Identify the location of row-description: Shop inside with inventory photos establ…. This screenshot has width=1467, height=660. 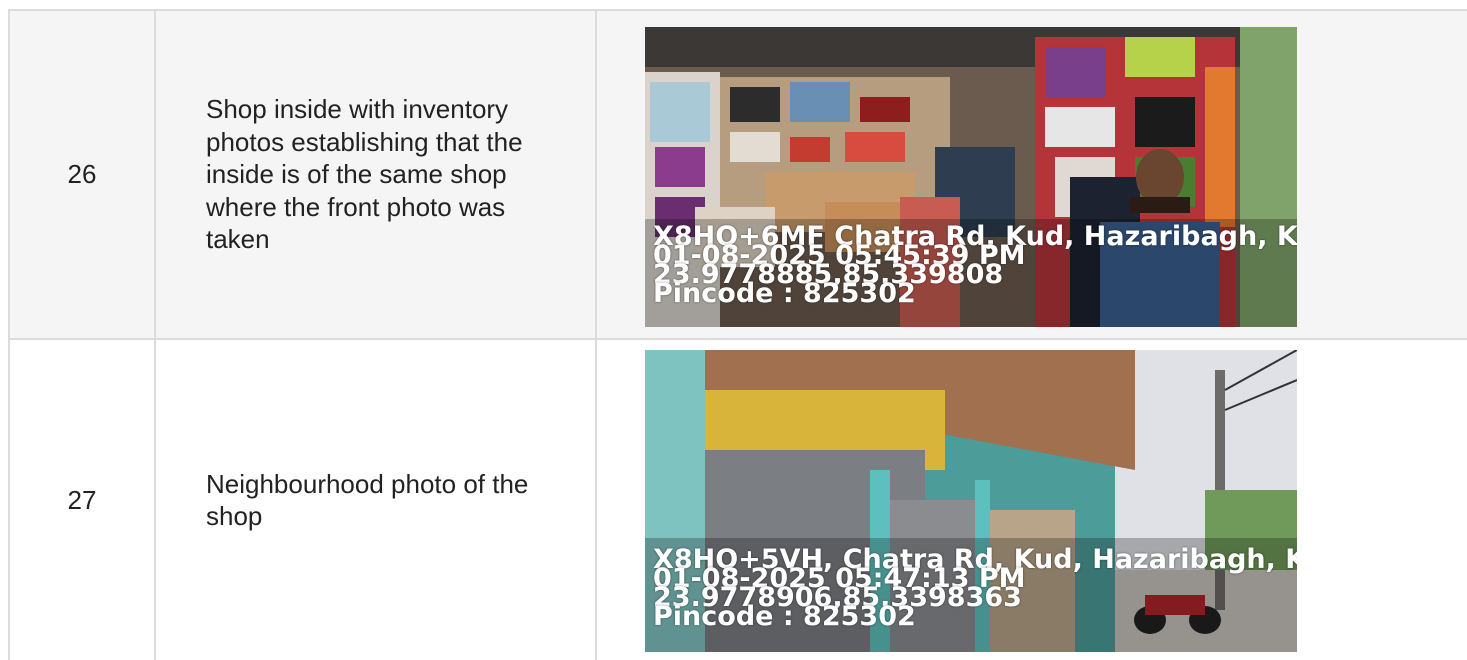
(364, 174).